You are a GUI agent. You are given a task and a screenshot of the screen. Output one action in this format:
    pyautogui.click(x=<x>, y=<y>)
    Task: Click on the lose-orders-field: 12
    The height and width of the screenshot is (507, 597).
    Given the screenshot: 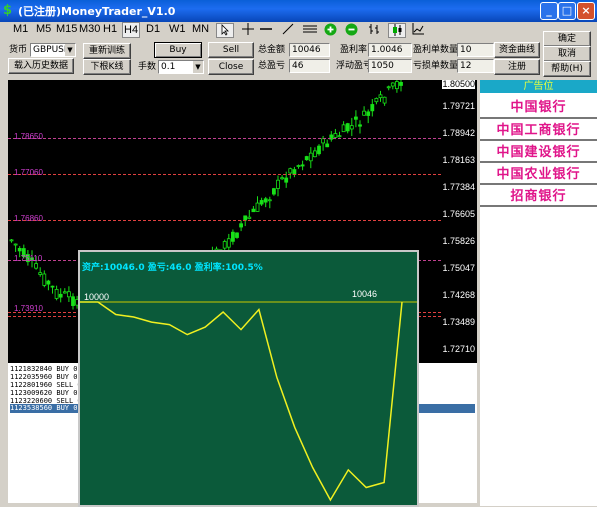 What is the action you would take?
    pyautogui.click(x=475, y=66)
    